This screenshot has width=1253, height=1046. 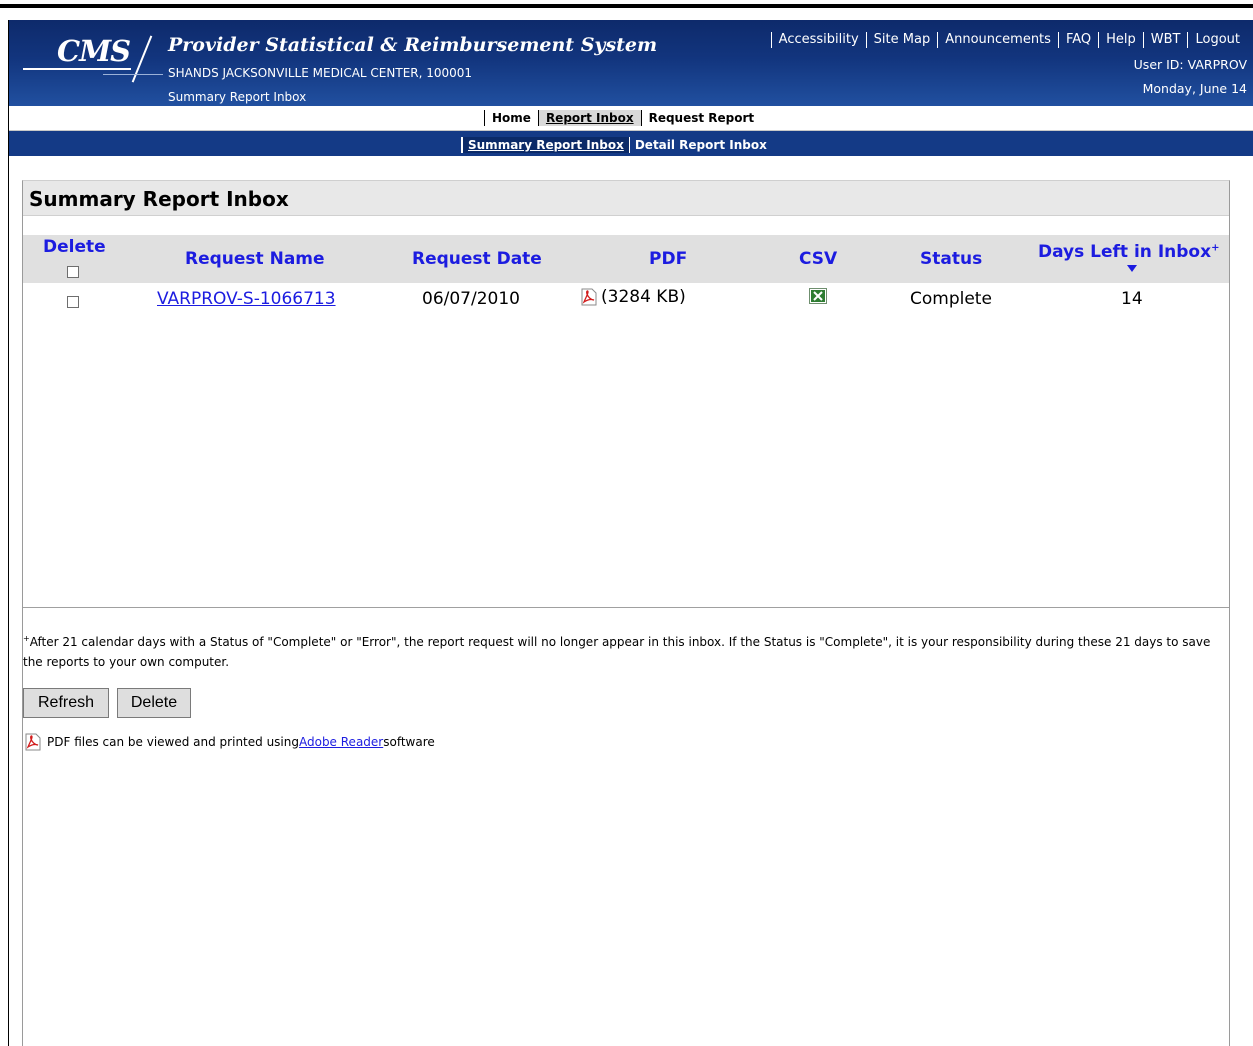 What do you see at coordinates (255, 259) in the screenshot?
I see `column-header-request-name: Request Name` at bounding box center [255, 259].